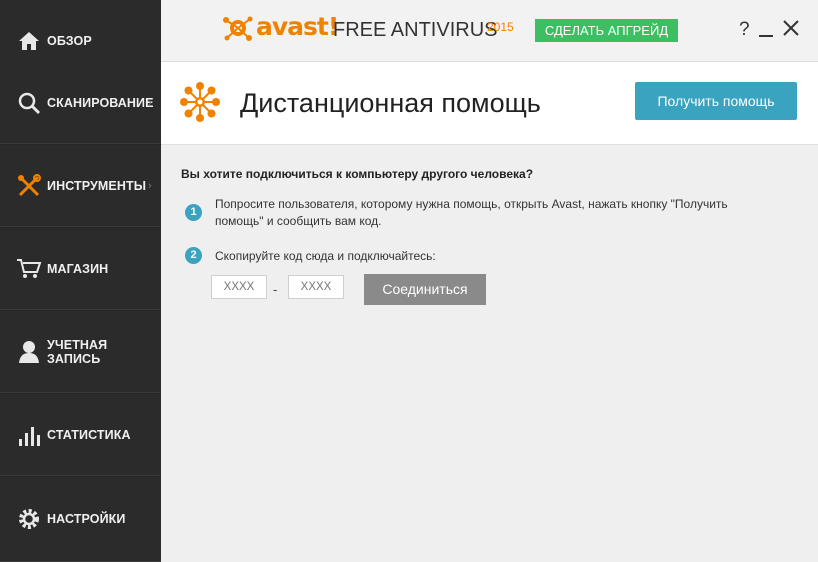 The image size is (818, 562). I want to click on step-number-badge: 1, so click(193, 212).